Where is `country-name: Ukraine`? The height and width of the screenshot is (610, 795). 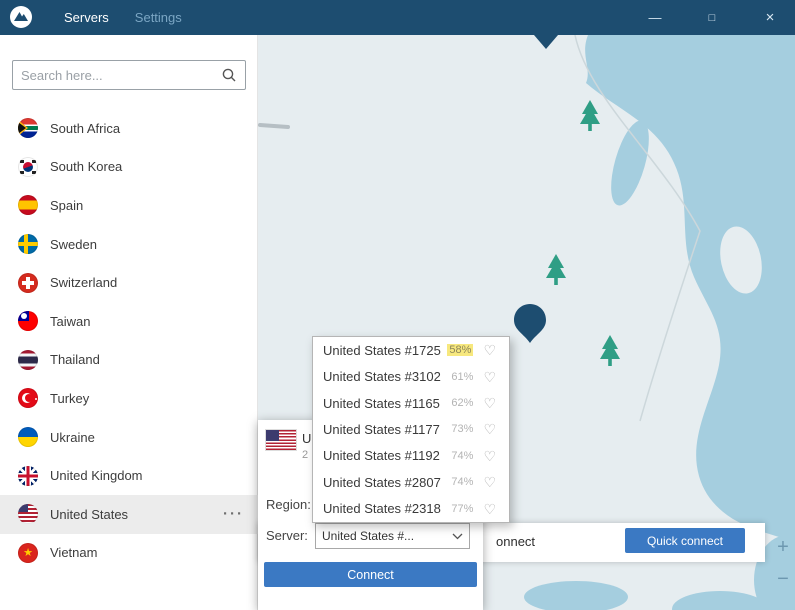
country-name: Ukraine is located at coordinates (72, 437).